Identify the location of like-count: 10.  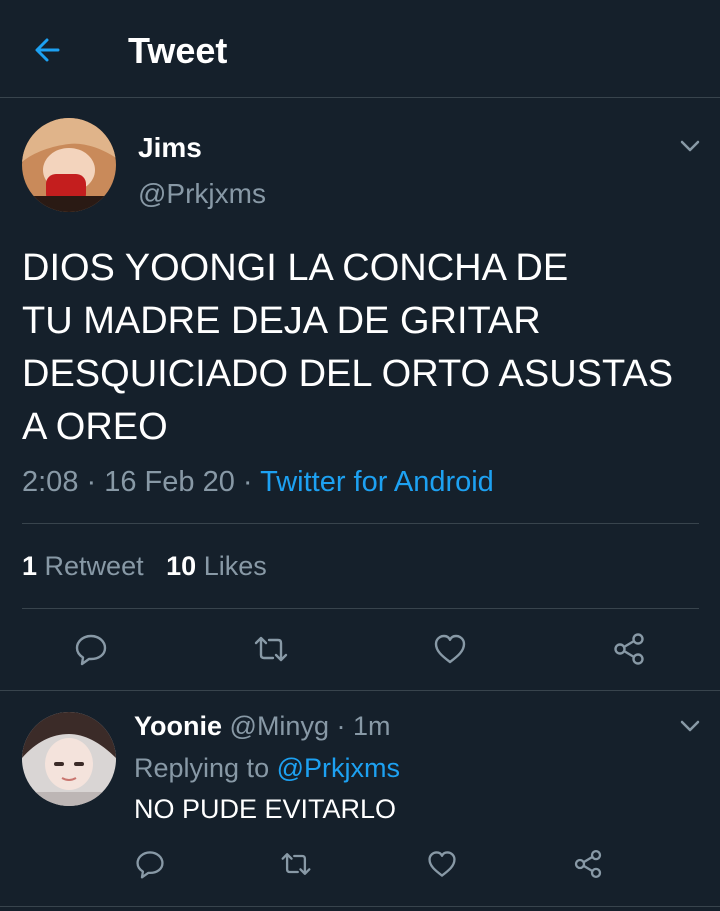
(181, 566).